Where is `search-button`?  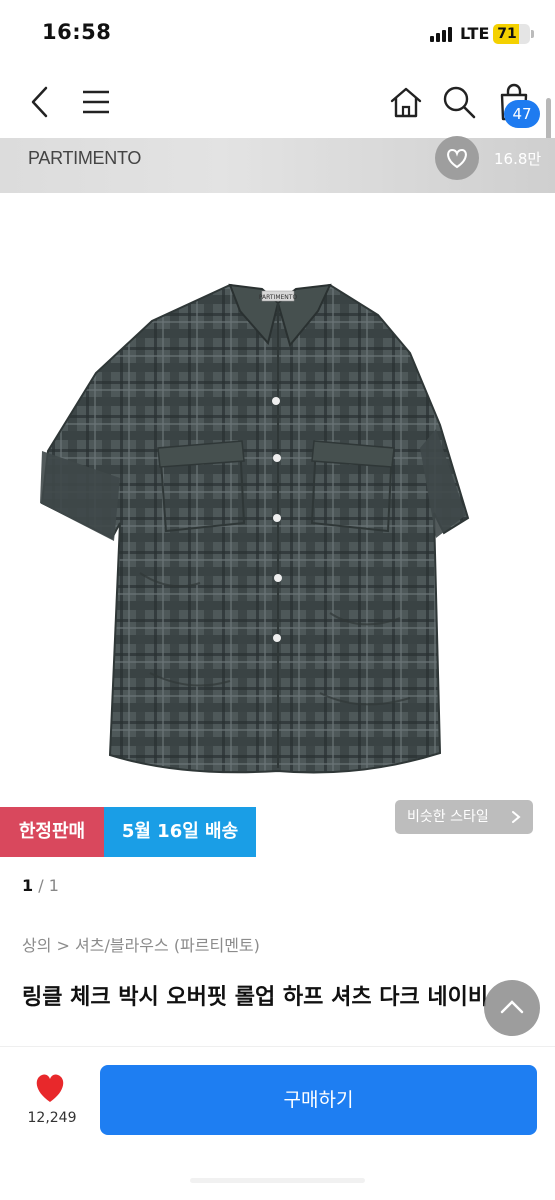 search-button is located at coordinates (459, 102).